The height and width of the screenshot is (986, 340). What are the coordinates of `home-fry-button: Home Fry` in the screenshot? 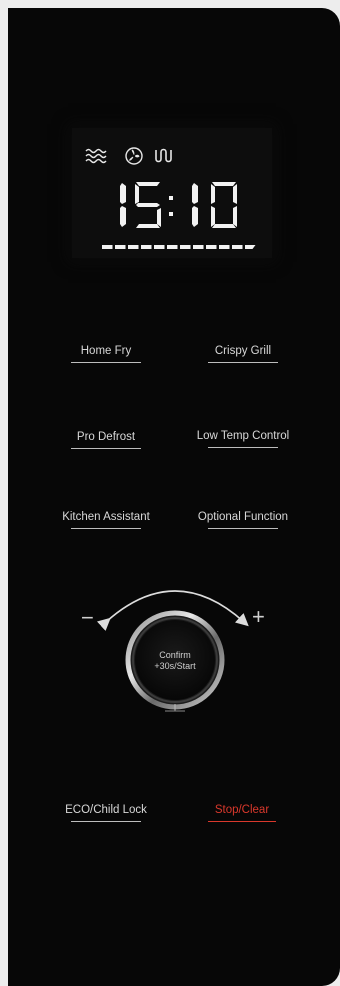 It's located at (106, 353).